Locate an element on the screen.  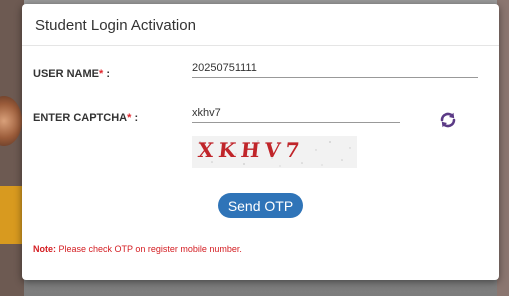
captcha-image-text: XKHV7 is located at coordinates (251, 150).